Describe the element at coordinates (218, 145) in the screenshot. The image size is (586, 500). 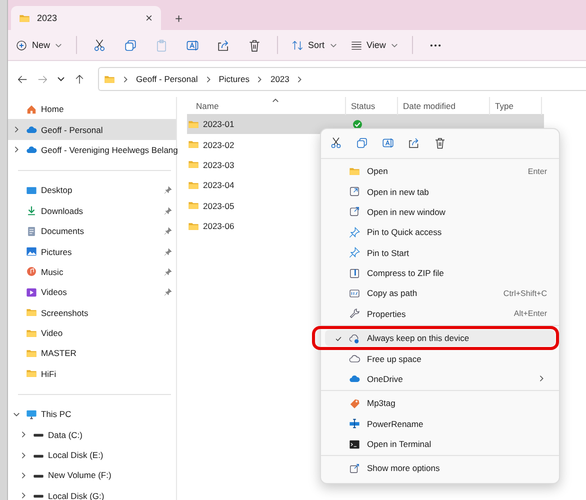
I see `file-name: 2023-02` at that location.